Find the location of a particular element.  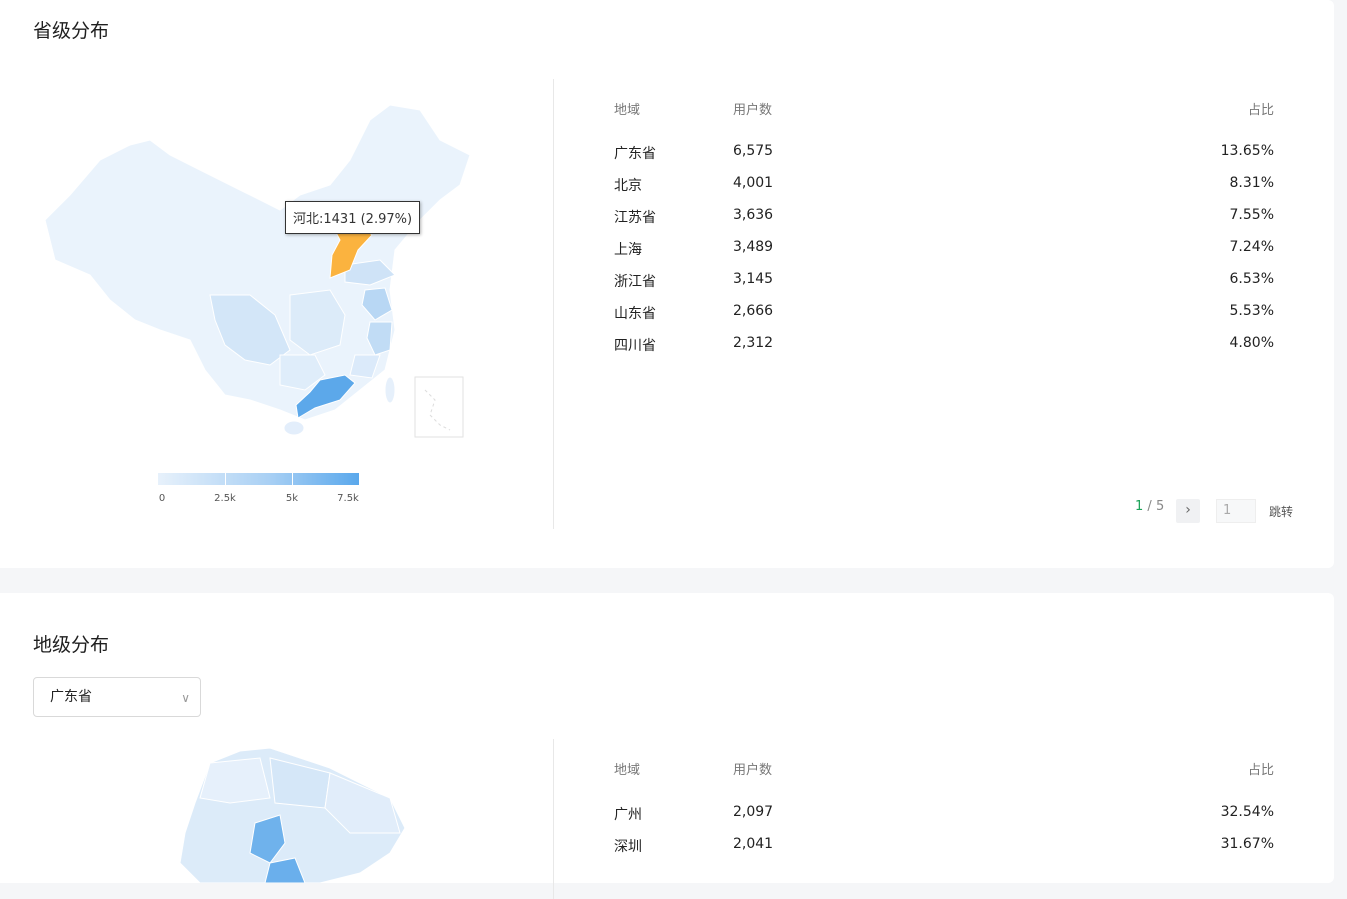

guangdong-map is located at coordinates (285, 813).